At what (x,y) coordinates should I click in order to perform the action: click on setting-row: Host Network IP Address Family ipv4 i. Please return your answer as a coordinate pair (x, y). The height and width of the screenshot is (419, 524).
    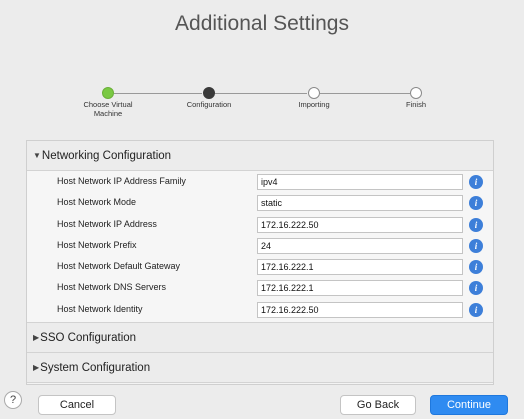
    Looking at the image, I should click on (260, 182).